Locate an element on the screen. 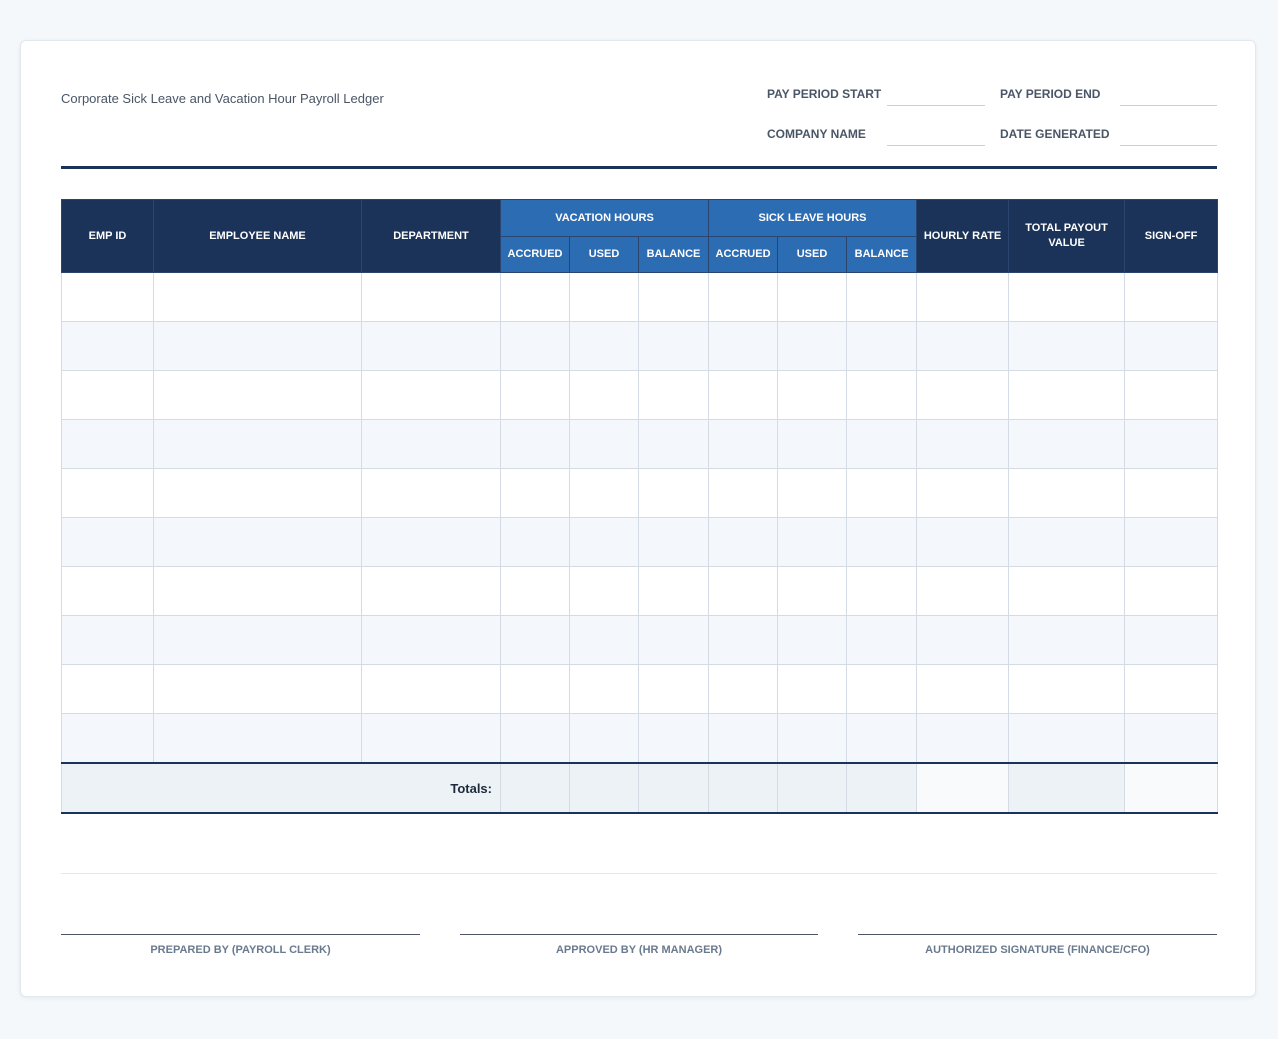 The width and height of the screenshot is (1278, 1039). total-vacation-accrued is located at coordinates (535, 788).